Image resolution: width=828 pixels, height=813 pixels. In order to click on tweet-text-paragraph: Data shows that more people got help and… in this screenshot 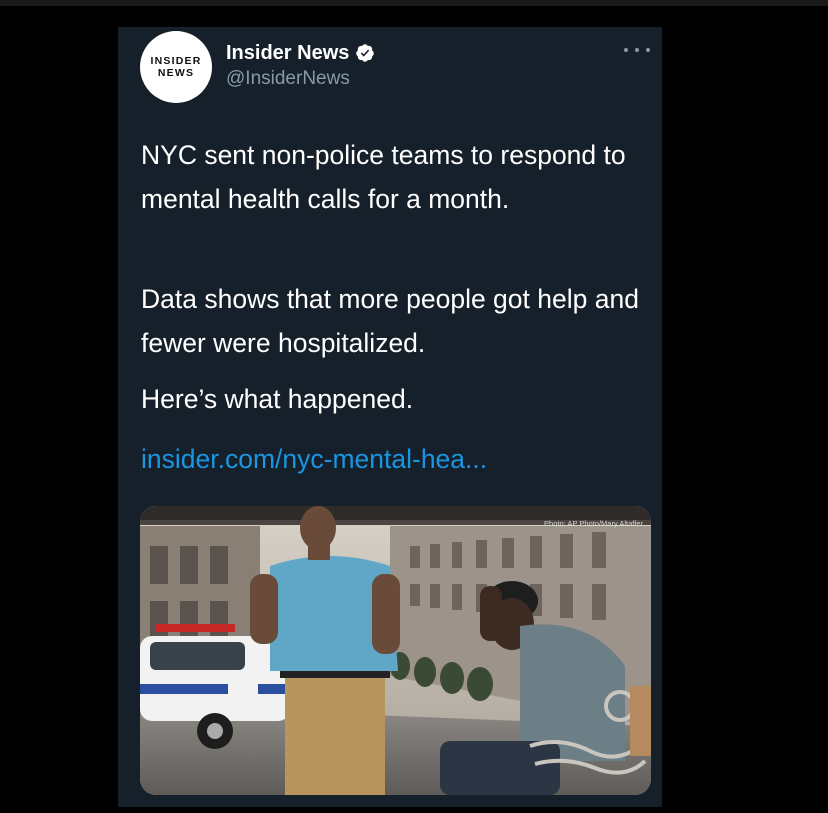, I will do `click(390, 321)`.